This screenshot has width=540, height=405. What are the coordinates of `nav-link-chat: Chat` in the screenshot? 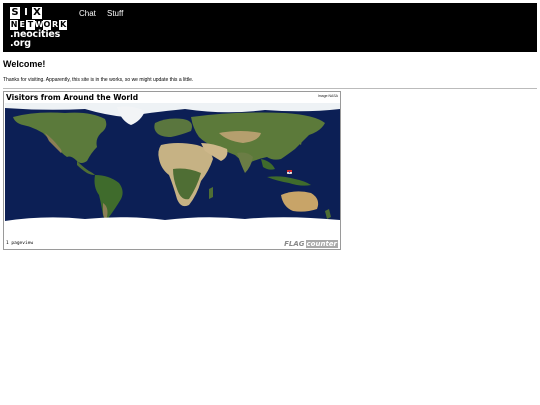 It's located at (87, 13).